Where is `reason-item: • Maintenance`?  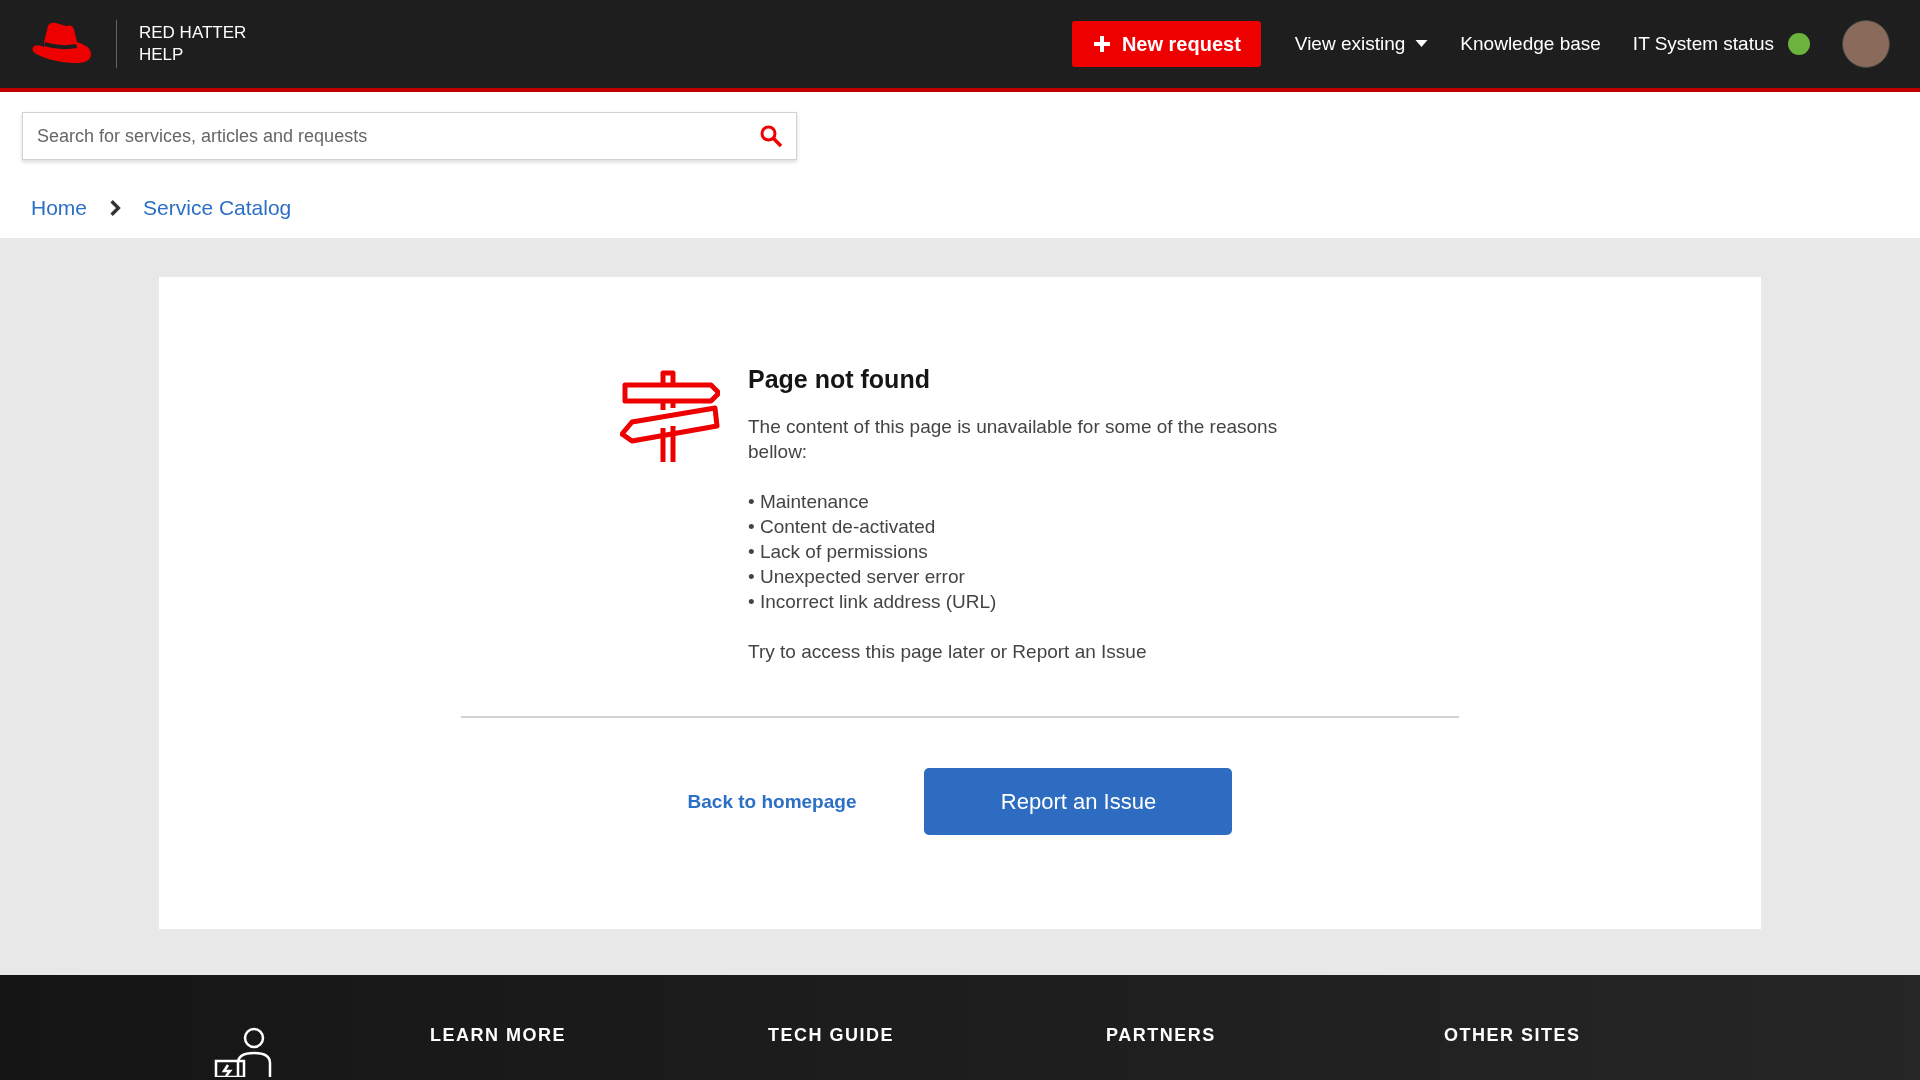 reason-item: • Maintenance is located at coordinates (809, 502).